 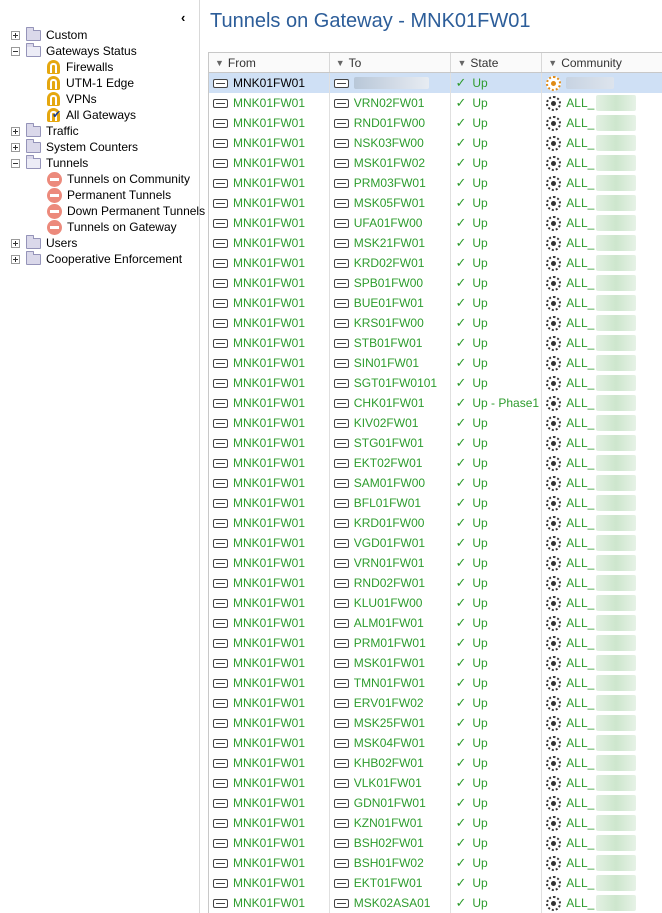 What do you see at coordinates (435, 143) in the screenshot?
I see `table-row: MNK01FW01 NSK03FW00 ✓ Up ALL_` at bounding box center [435, 143].